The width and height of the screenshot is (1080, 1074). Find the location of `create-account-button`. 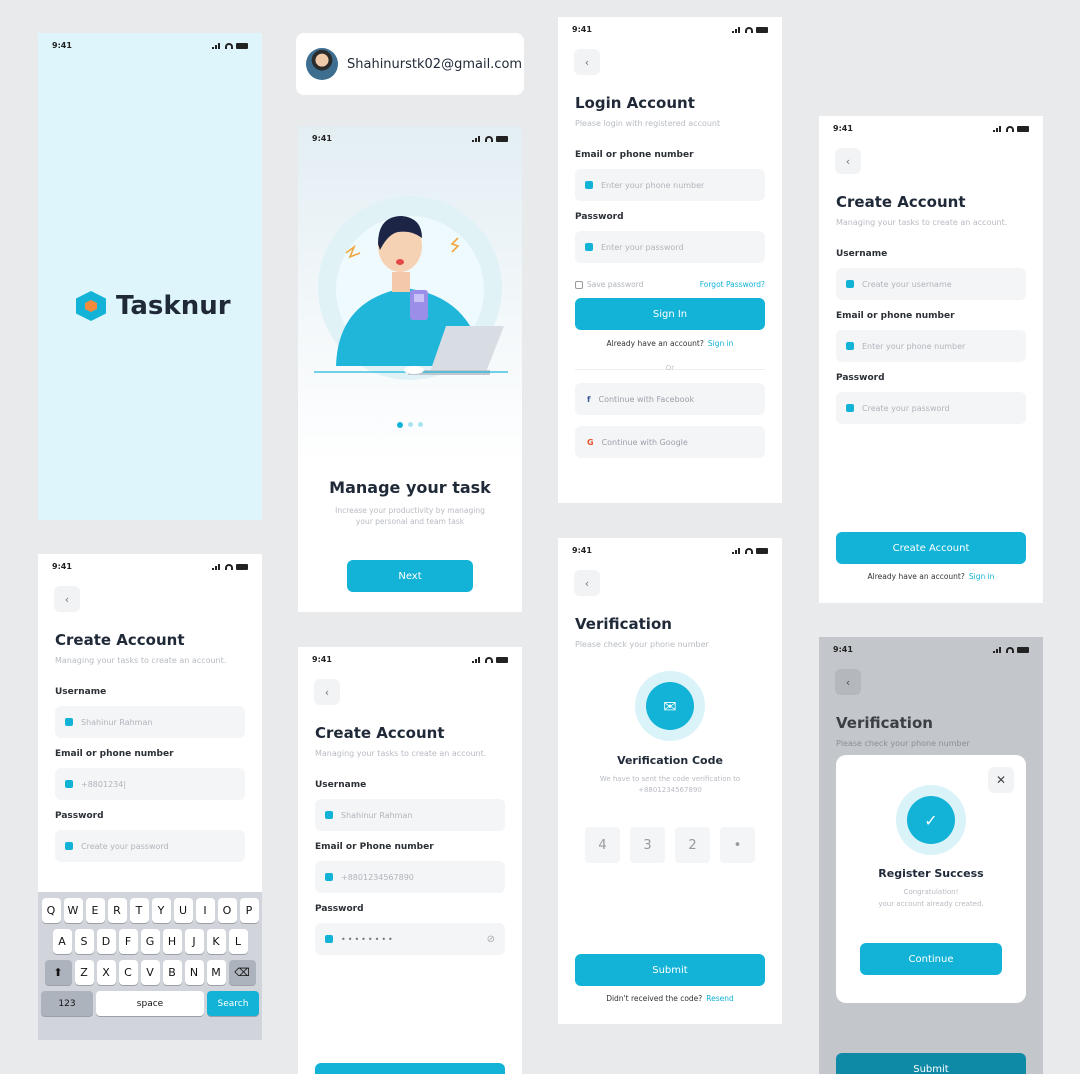

create-account-button is located at coordinates (410, 1068).